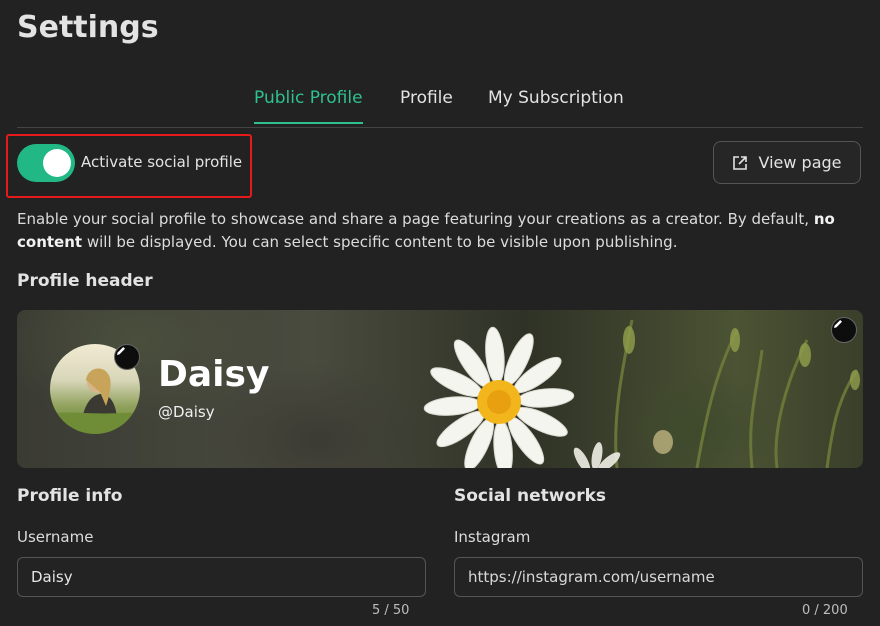 This screenshot has width=880, height=626. I want to click on view-page-button: View page, so click(787, 162).